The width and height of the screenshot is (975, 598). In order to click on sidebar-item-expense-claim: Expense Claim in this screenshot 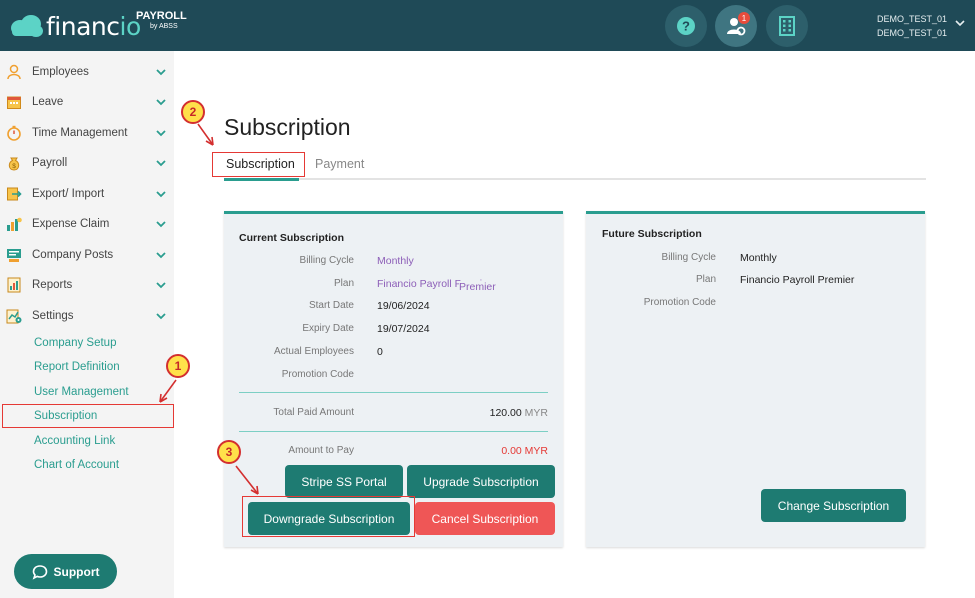, I will do `click(87, 224)`.